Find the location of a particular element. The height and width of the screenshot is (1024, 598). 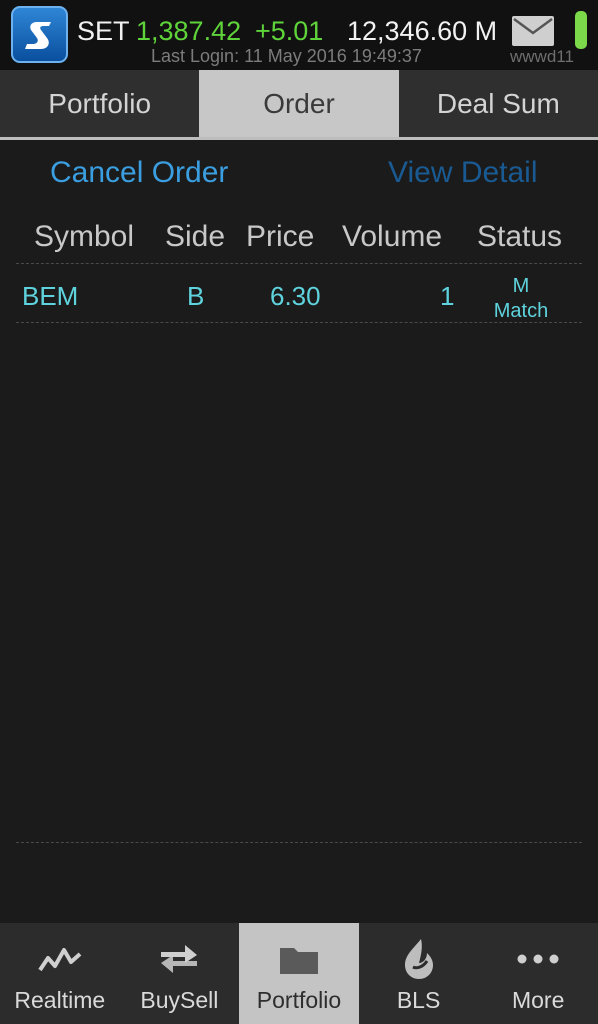

nav-bls: BLS is located at coordinates (419, 973).